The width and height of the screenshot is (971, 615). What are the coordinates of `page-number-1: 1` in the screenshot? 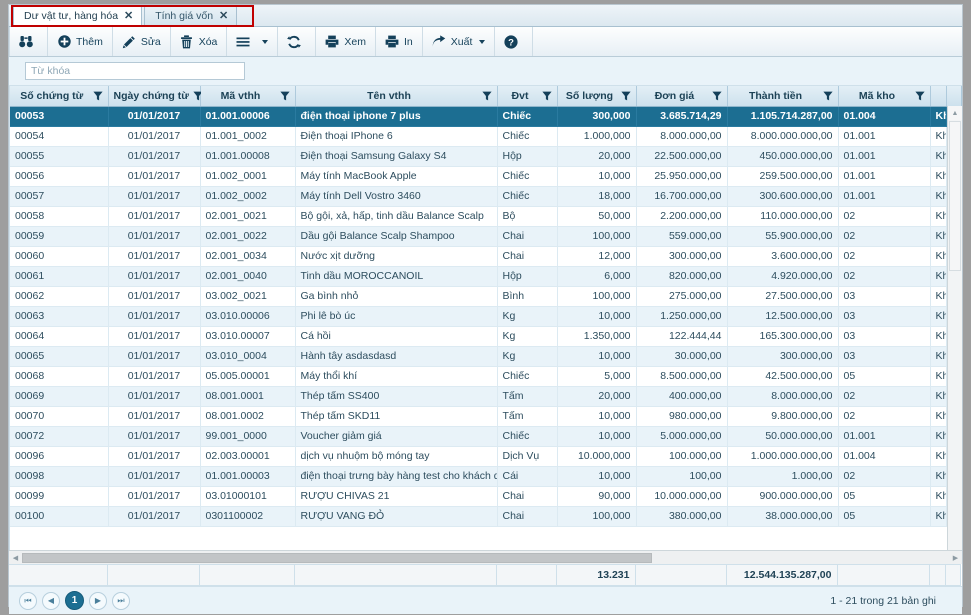 It's located at (74, 600).